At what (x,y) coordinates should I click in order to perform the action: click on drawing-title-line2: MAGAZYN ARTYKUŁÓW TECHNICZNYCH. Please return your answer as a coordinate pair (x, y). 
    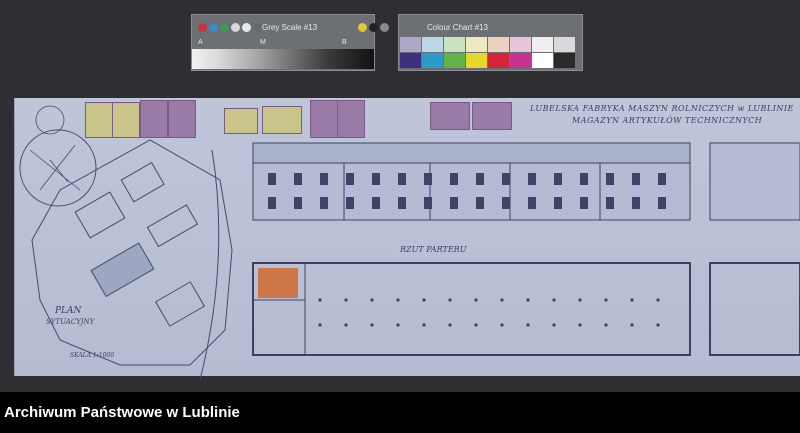
    Looking at the image, I should click on (667, 120).